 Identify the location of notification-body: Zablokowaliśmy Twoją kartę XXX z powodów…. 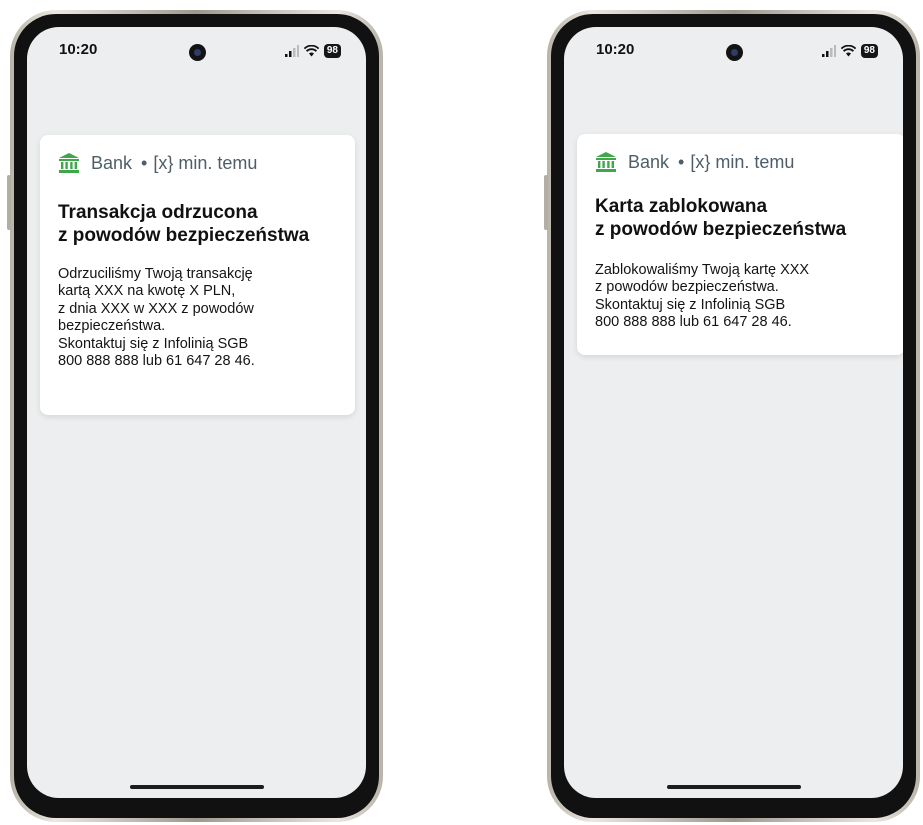
(702, 296).